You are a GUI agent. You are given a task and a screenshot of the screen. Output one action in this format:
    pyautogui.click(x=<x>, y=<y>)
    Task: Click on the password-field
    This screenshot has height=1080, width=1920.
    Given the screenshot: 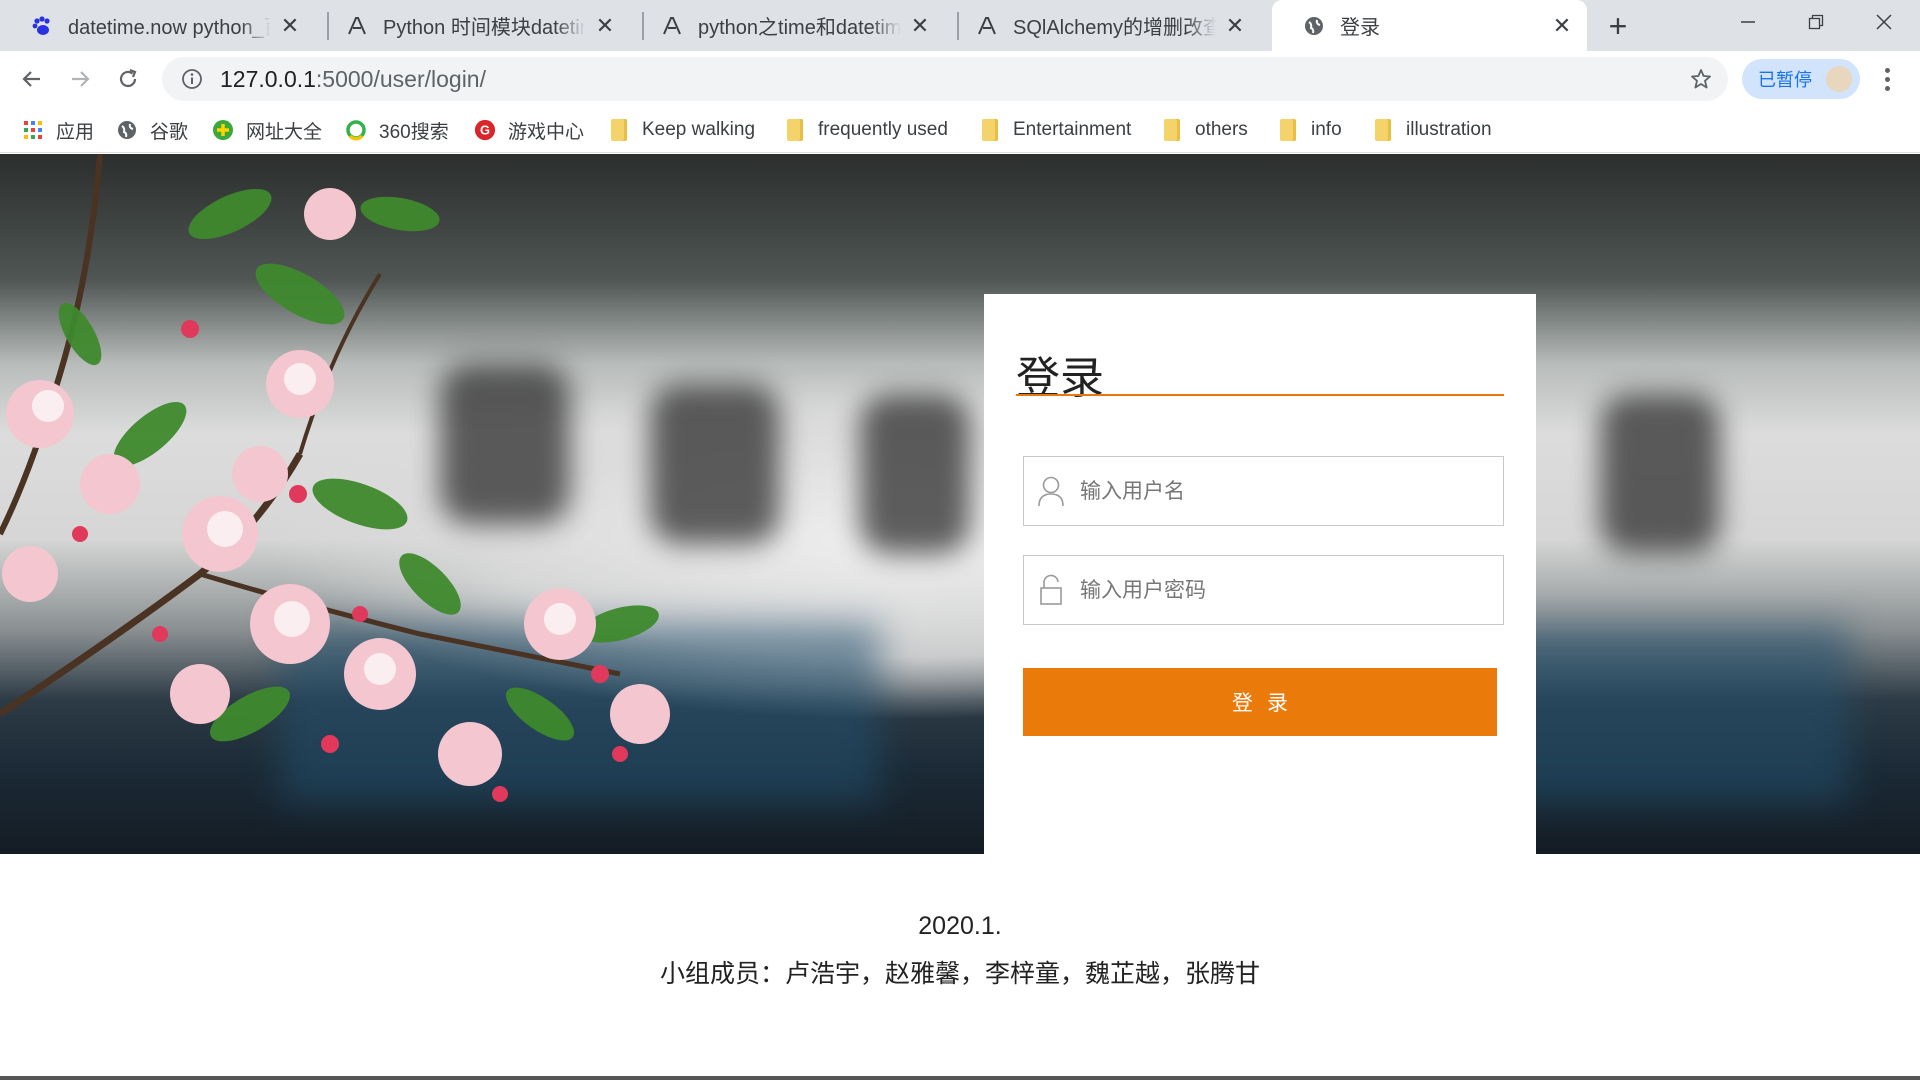 What is the action you would take?
    pyautogui.click(x=1263, y=590)
    